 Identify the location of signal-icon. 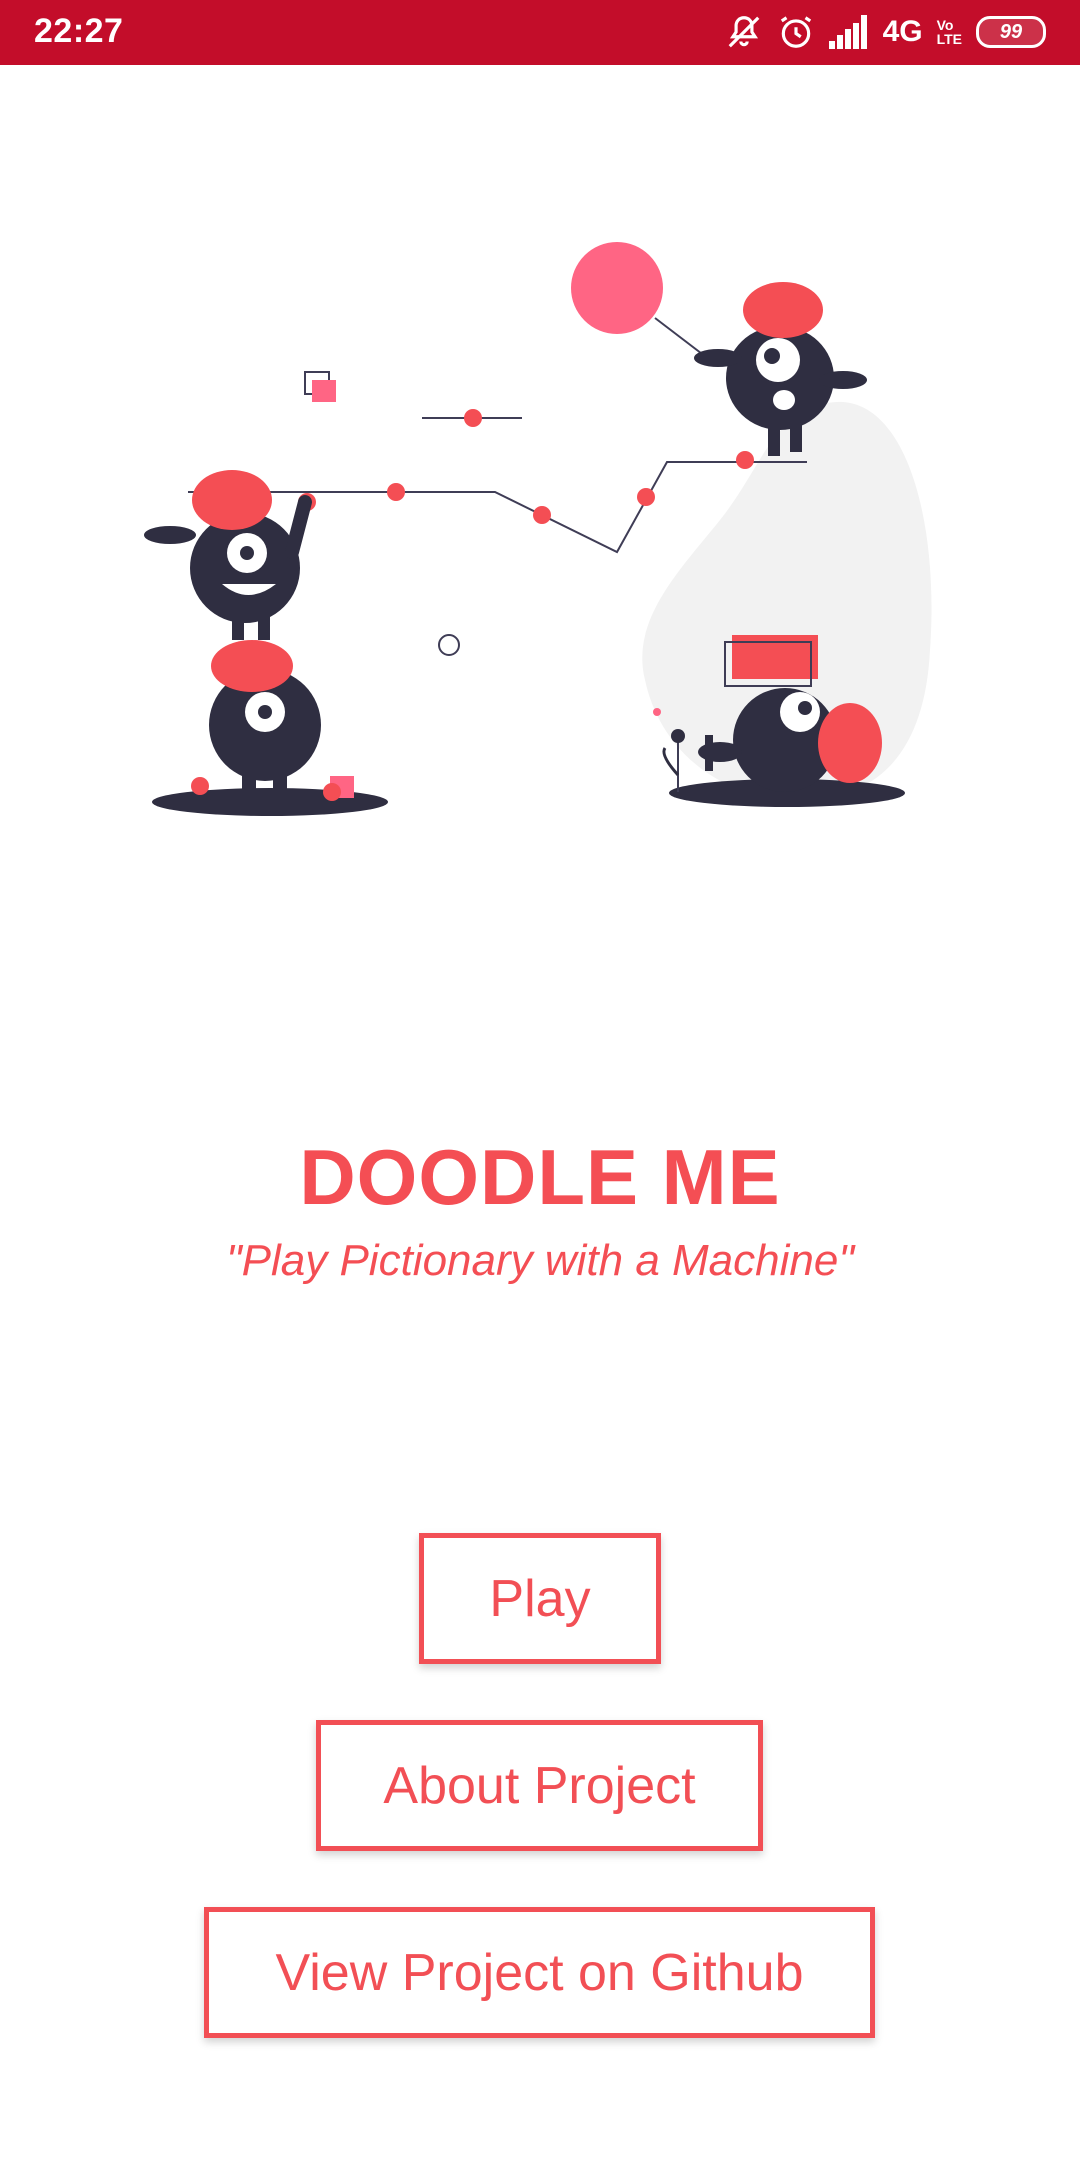
(848, 32).